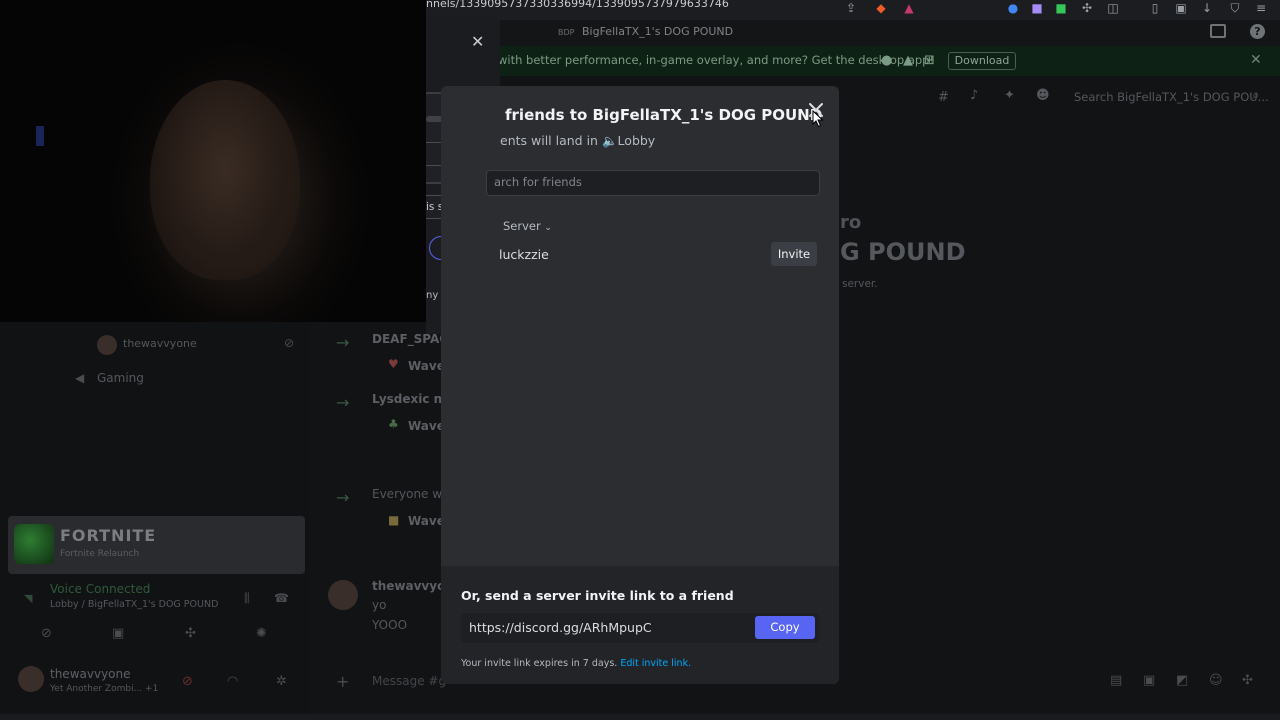 The height and width of the screenshot is (720, 1280). What do you see at coordinates (1149, 680) in the screenshot?
I see `gif-icon: ▣` at bounding box center [1149, 680].